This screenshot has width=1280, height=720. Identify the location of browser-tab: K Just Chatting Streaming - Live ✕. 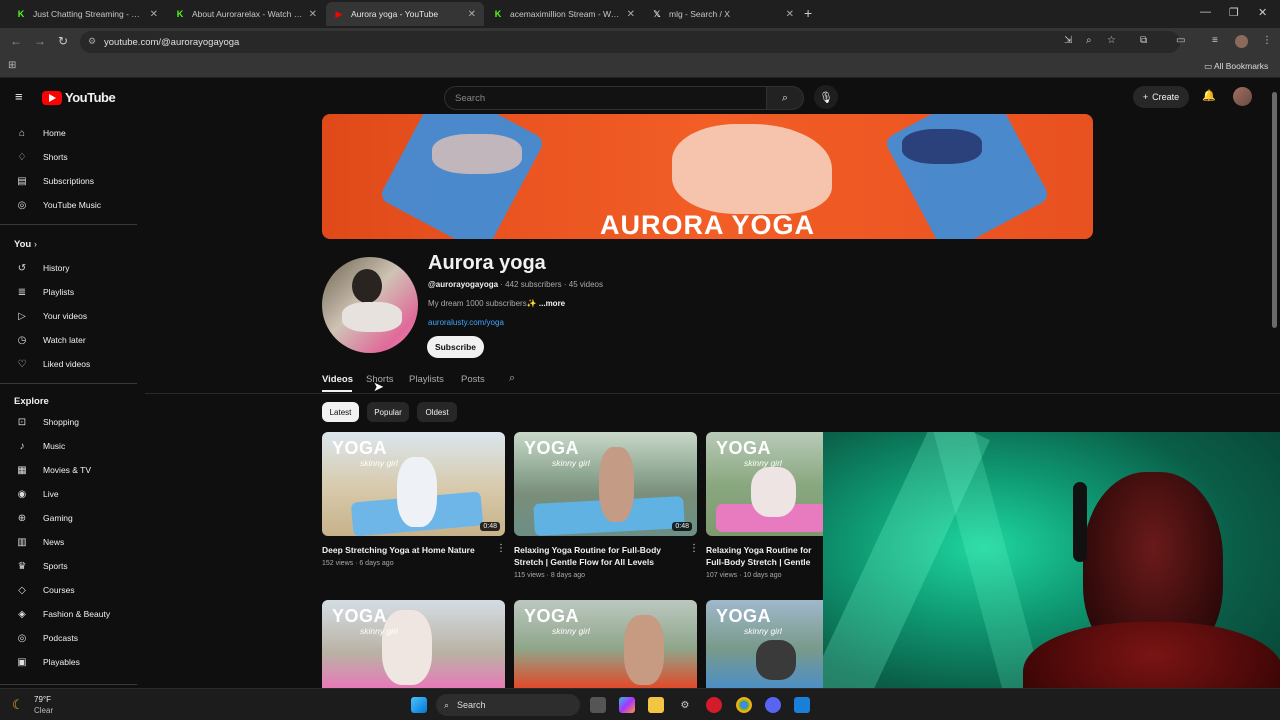
(87, 14).